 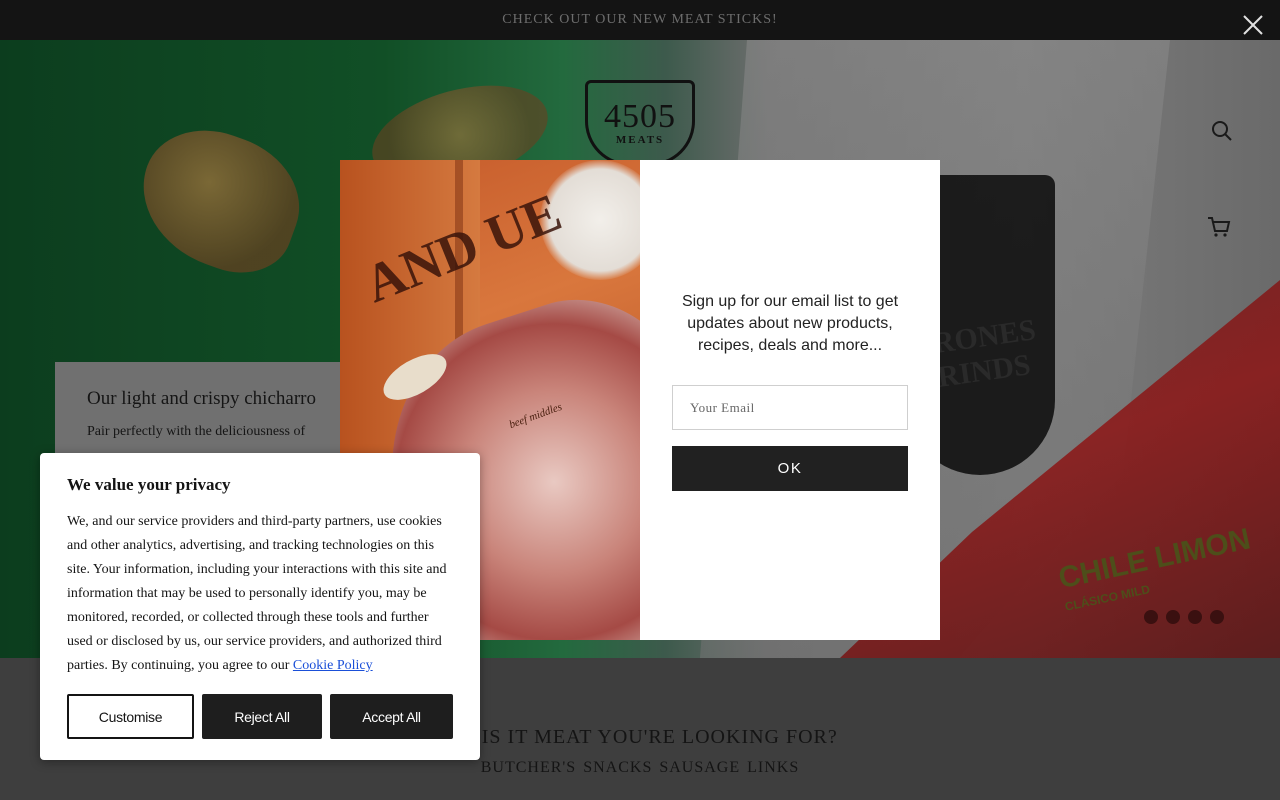 What do you see at coordinates (1219, 229) in the screenshot?
I see `cart-icon` at bounding box center [1219, 229].